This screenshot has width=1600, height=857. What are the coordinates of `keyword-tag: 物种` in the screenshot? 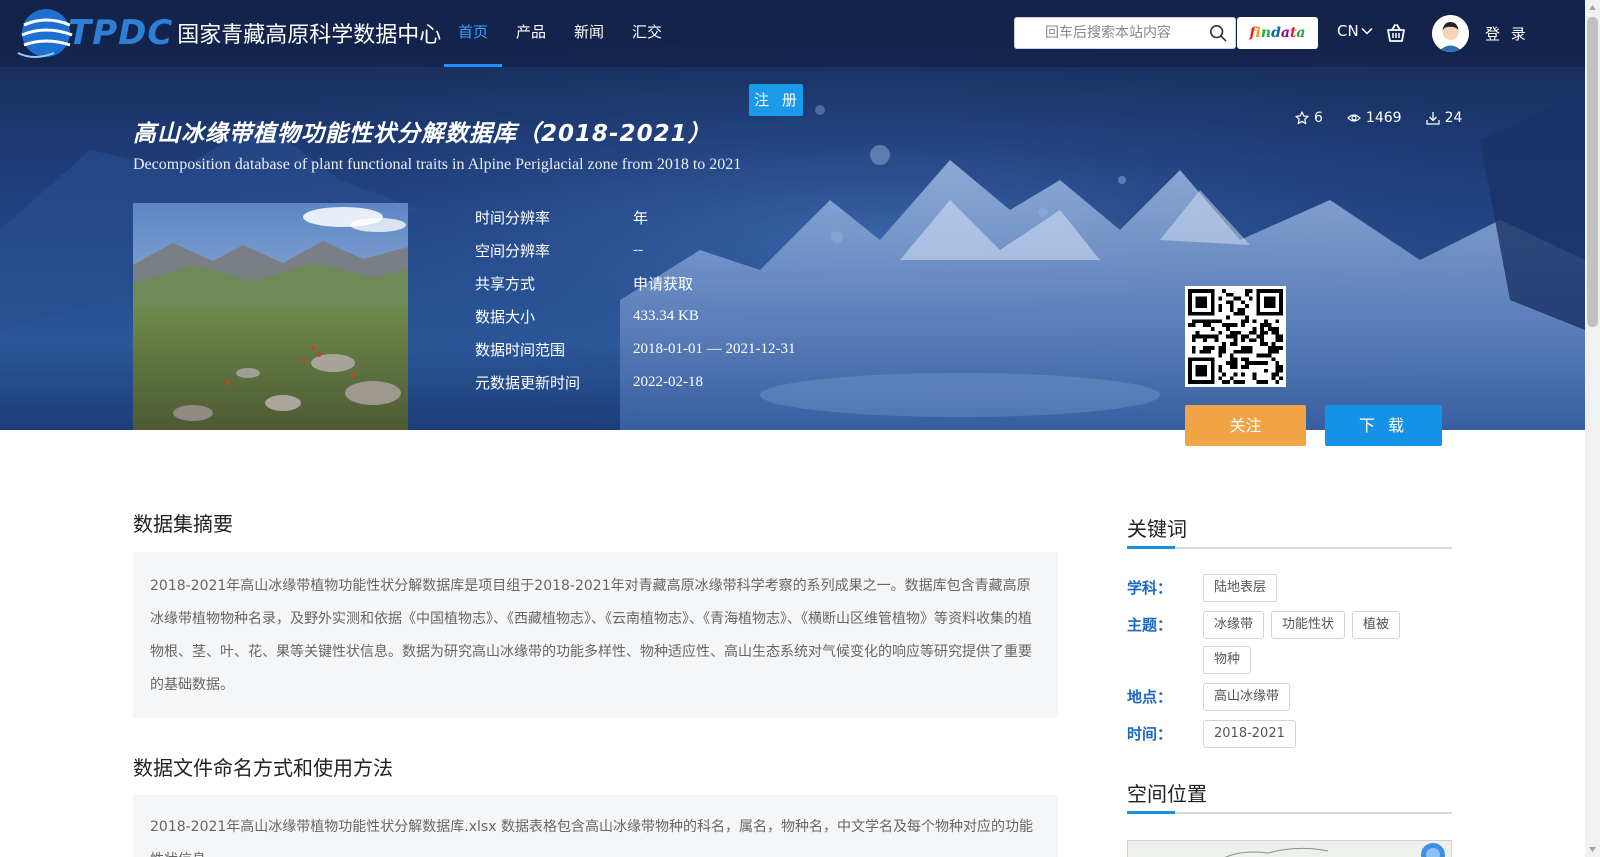 It's located at (1227, 660).